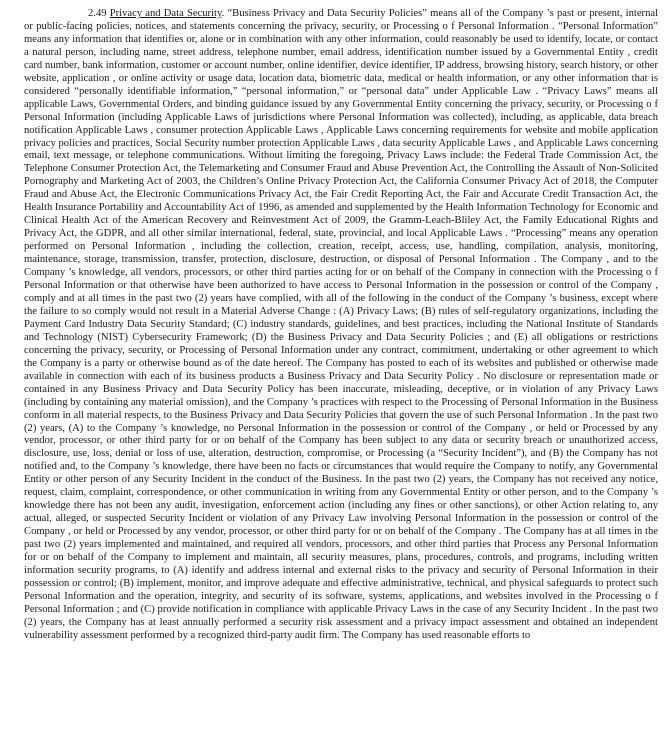  What do you see at coordinates (97, 13) in the screenshot?
I see `section-number: 2.49` at bounding box center [97, 13].